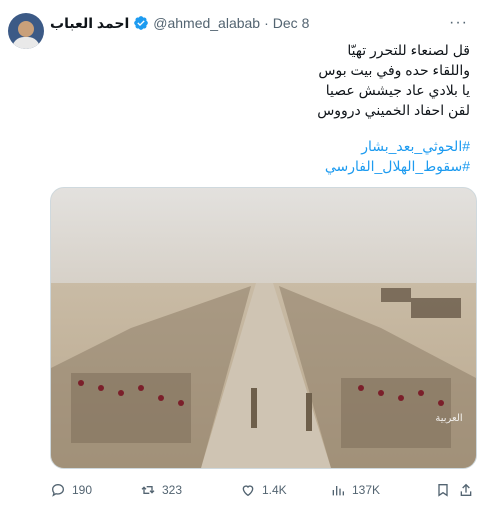 This screenshot has width=484, height=510. I want to click on hashtags: #الحوثي_بعد_بشار #سقوط_الهلال_الفارسي, so click(397, 156).